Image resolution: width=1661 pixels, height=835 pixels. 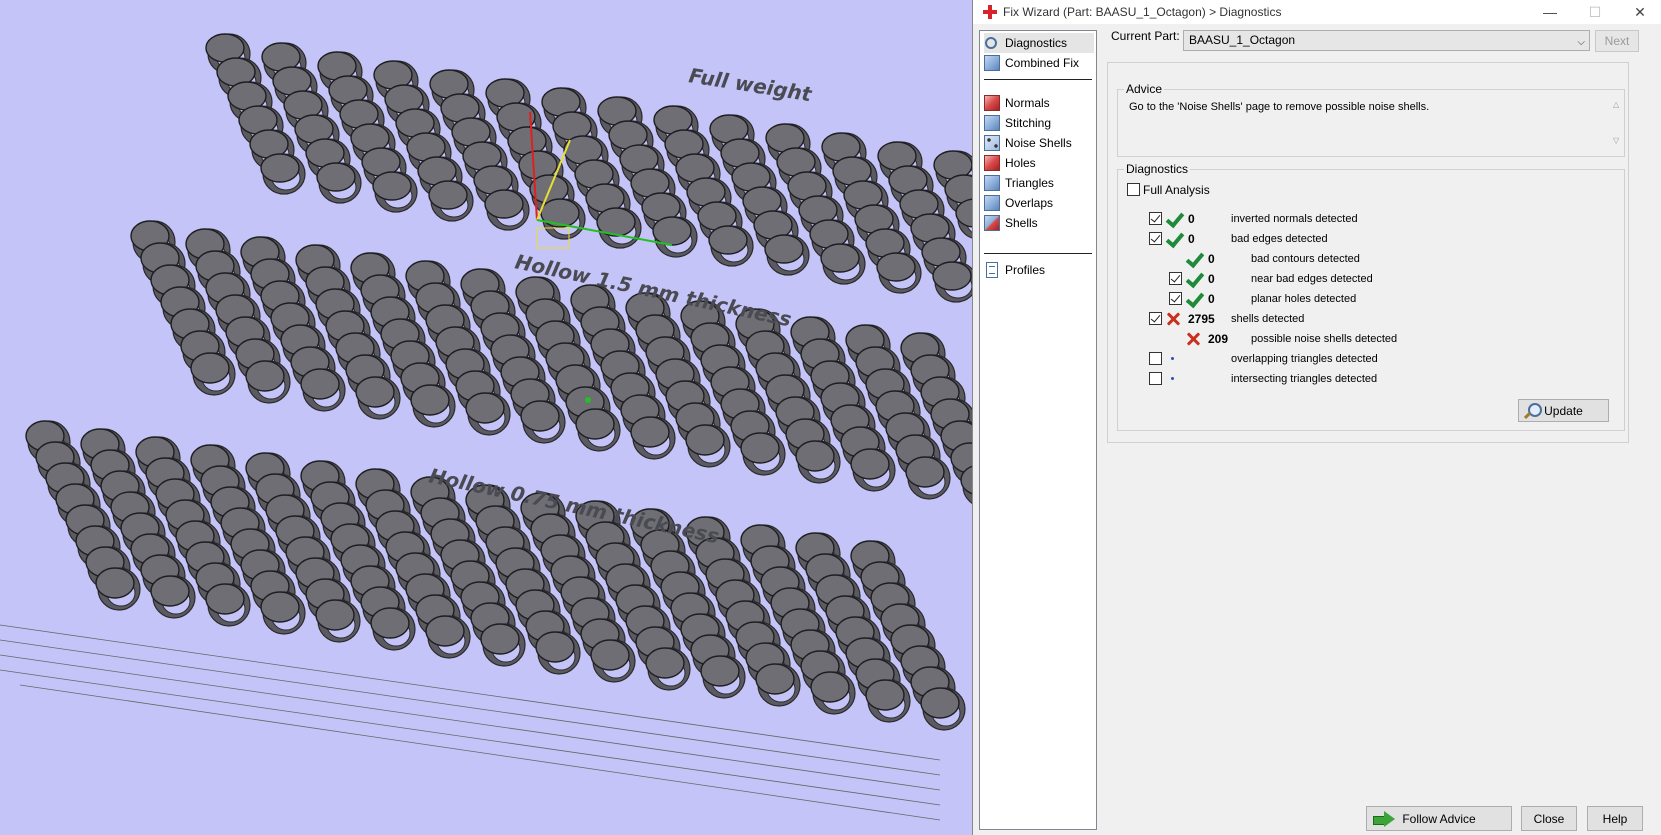 What do you see at coordinates (1279, 239) in the screenshot?
I see `bad-edges-label: bad edges detected` at bounding box center [1279, 239].